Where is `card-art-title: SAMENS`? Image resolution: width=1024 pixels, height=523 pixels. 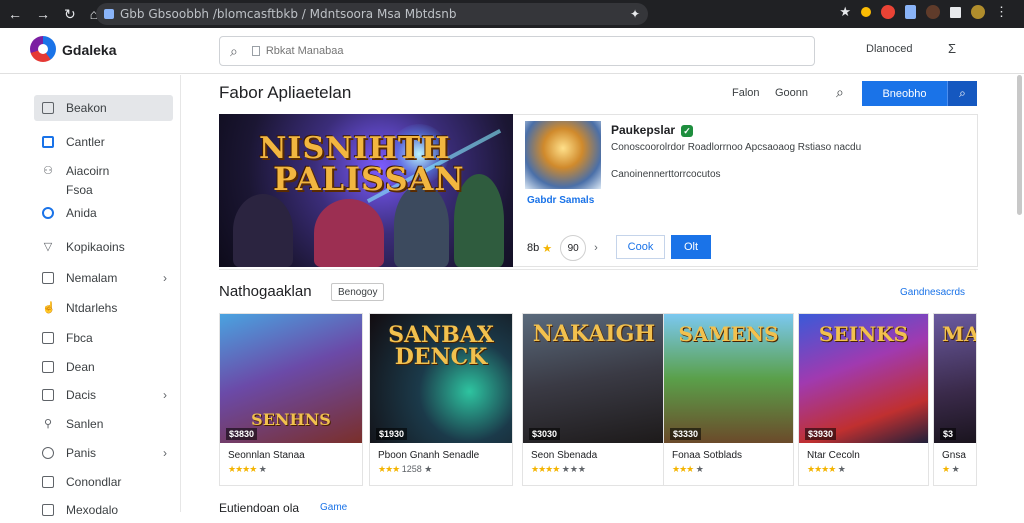 card-art-title: SAMENS is located at coordinates (728, 334).